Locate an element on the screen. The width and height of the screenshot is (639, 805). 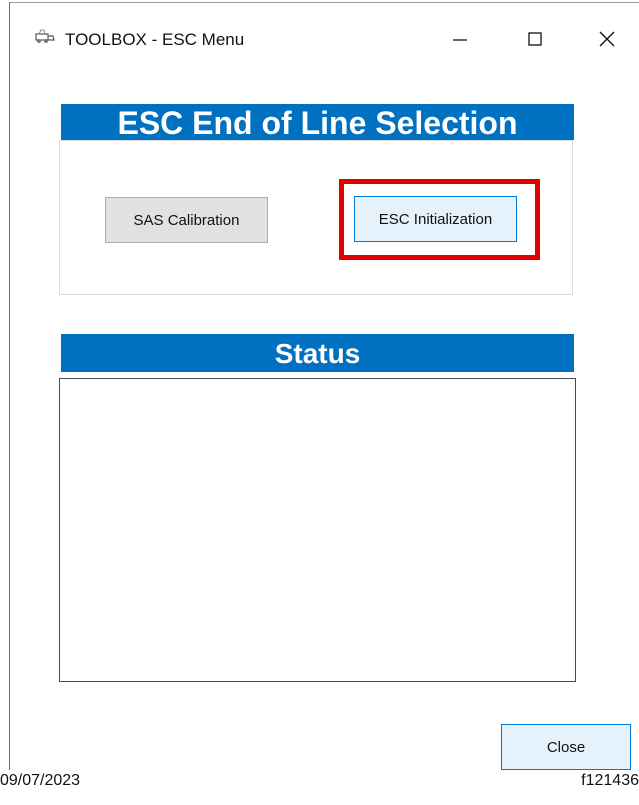
status-heading: Status is located at coordinates (317, 353).